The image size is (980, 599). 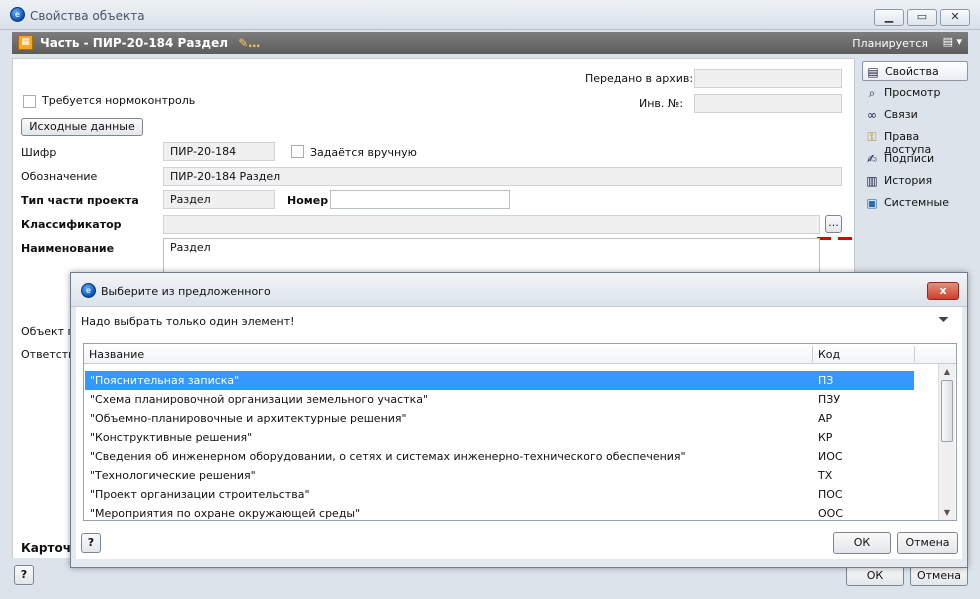 I want to click on responsible-label: Ответств, so click(x=48, y=354).